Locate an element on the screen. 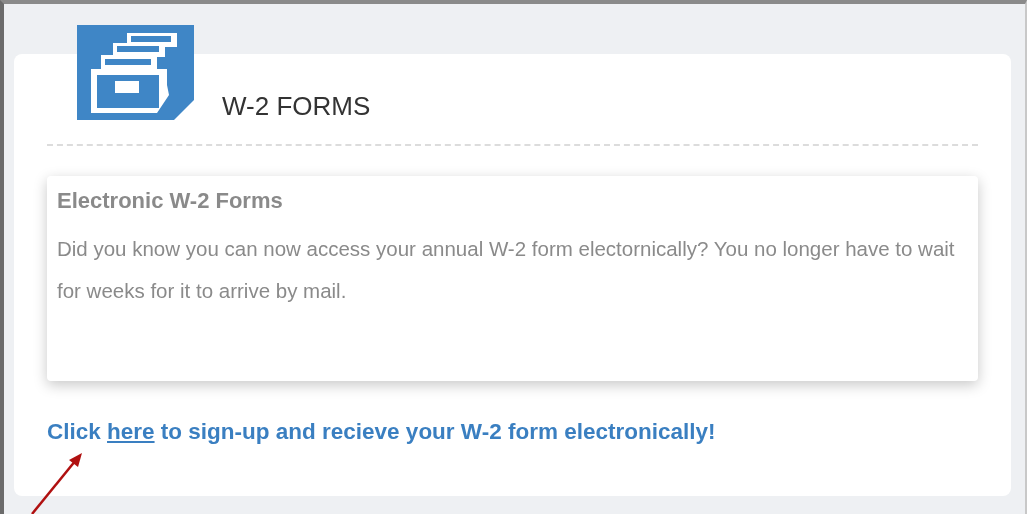  notice-text: Did you know you can now access your annual W-2 form electornically? You no longer have to wait for weeks for it to arrive by mail. is located at coordinates (506, 270).